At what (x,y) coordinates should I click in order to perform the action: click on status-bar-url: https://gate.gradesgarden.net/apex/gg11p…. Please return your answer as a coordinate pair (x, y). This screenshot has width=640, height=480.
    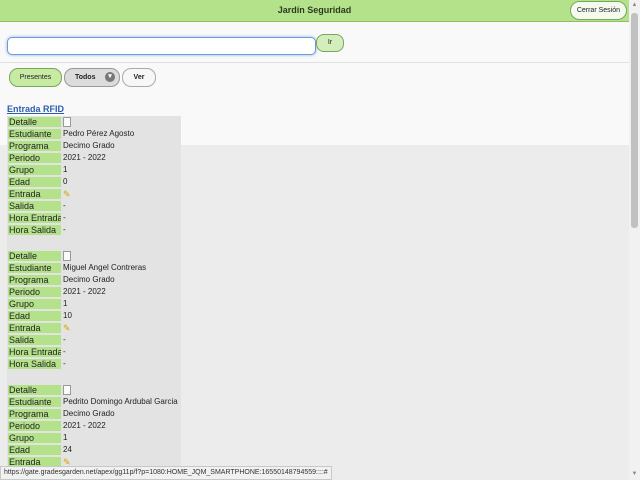
    Looking at the image, I should click on (166, 473).